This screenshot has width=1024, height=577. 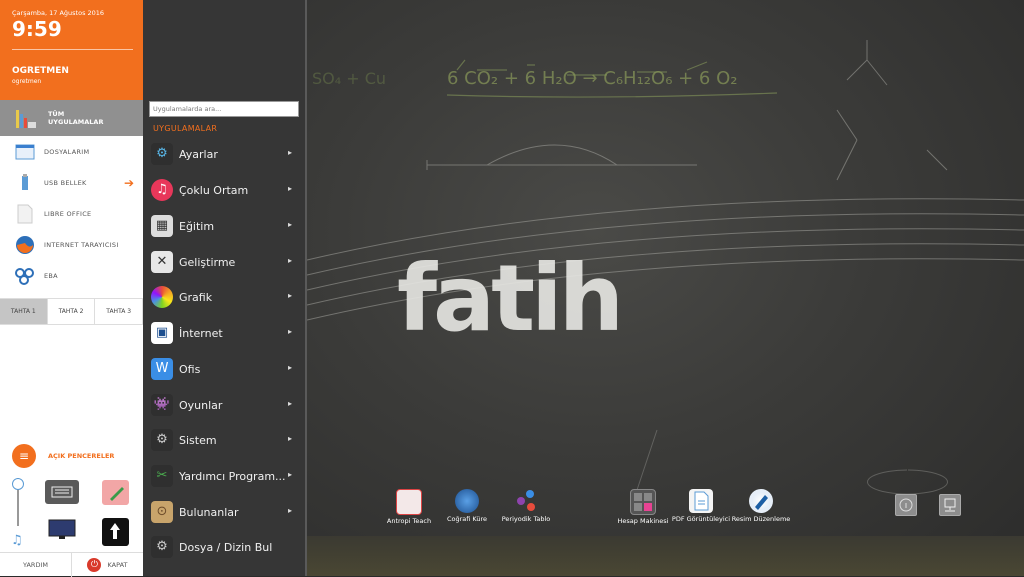 I want to click on desktop-floor, so click(x=665, y=556).